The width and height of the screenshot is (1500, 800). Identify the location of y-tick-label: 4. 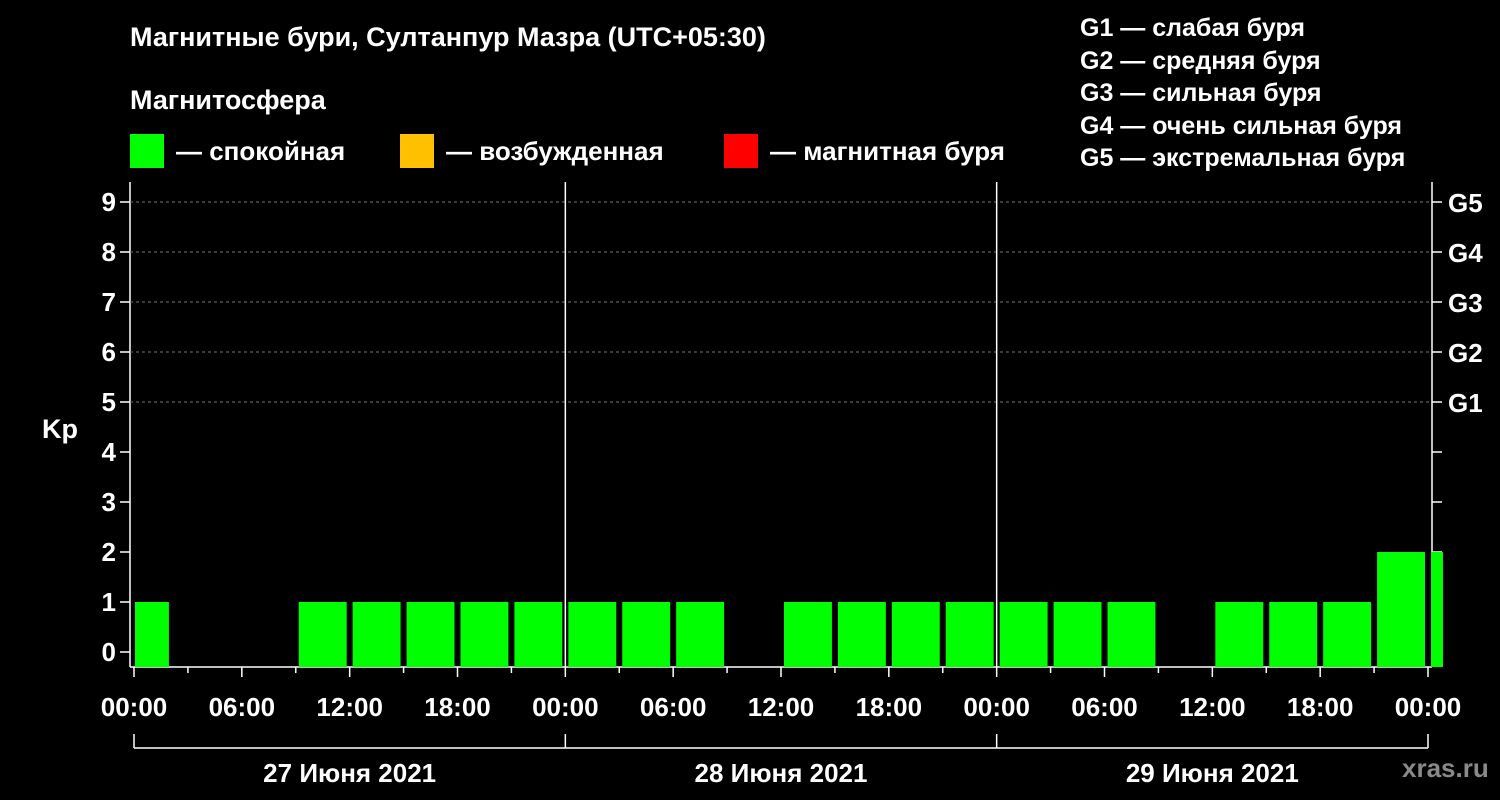
(109, 452).